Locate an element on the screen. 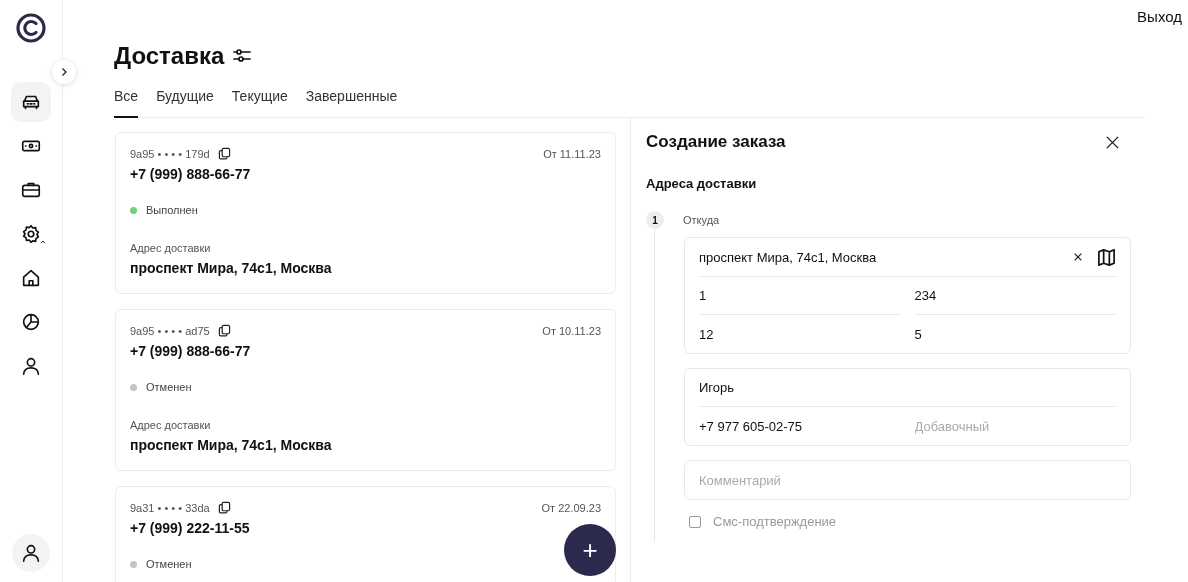  clear-icon is located at coordinates (1078, 257).